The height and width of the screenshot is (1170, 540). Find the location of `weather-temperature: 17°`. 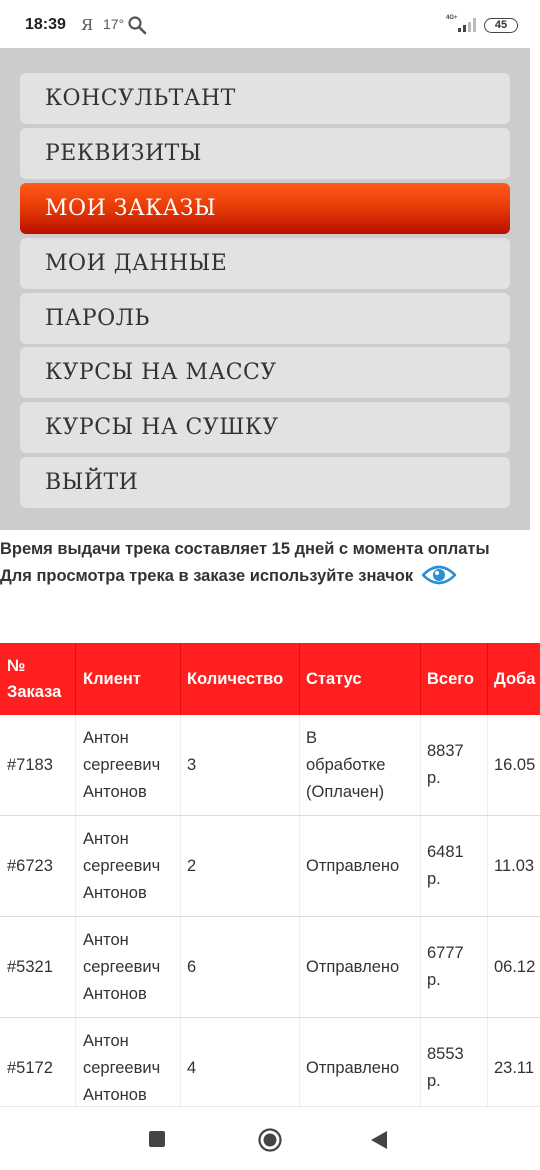

weather-temperature: 17° is located at coordinates (114, 24).